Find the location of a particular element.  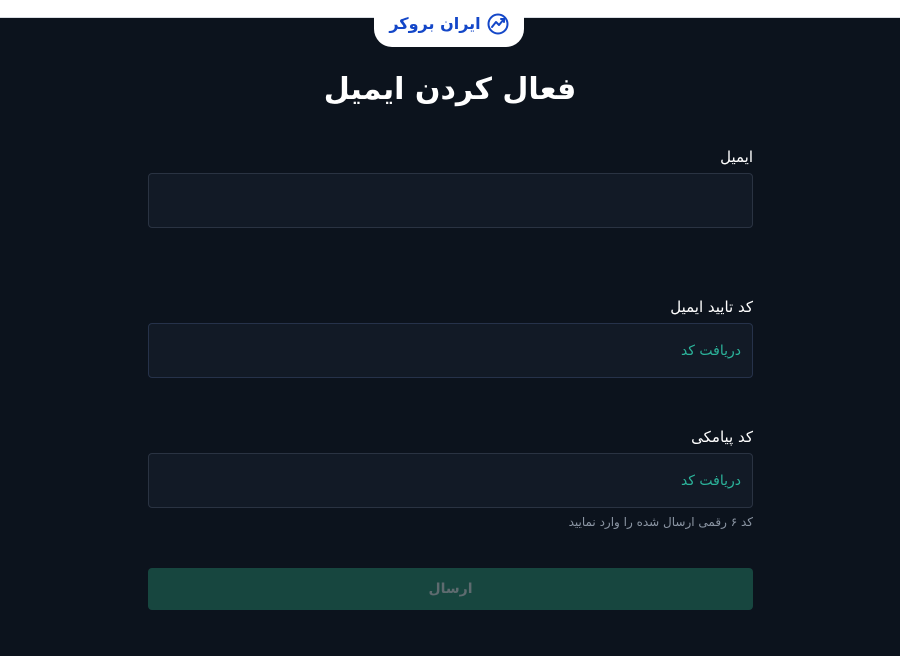

sms-code-field-container: دریافت کد is located at coordinates (450, 480).